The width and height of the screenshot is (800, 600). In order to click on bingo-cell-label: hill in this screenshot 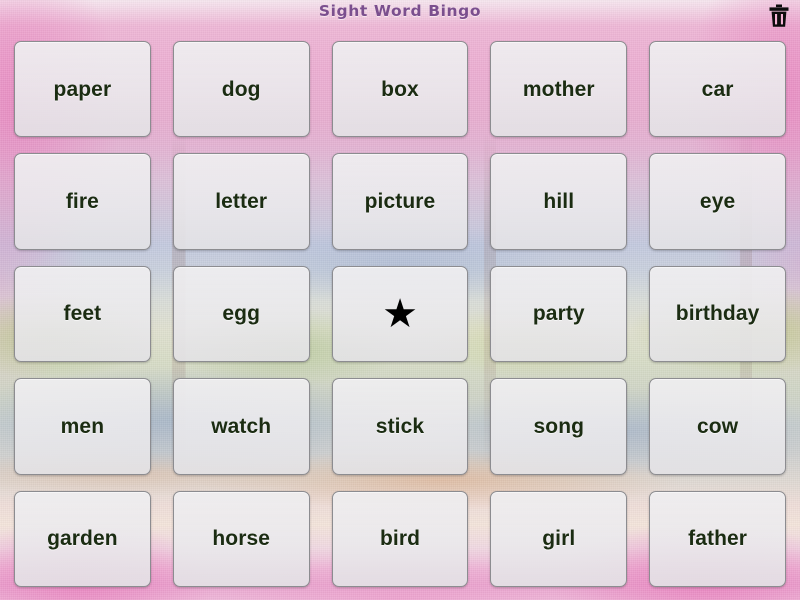, I will do `click(559, 202)`.